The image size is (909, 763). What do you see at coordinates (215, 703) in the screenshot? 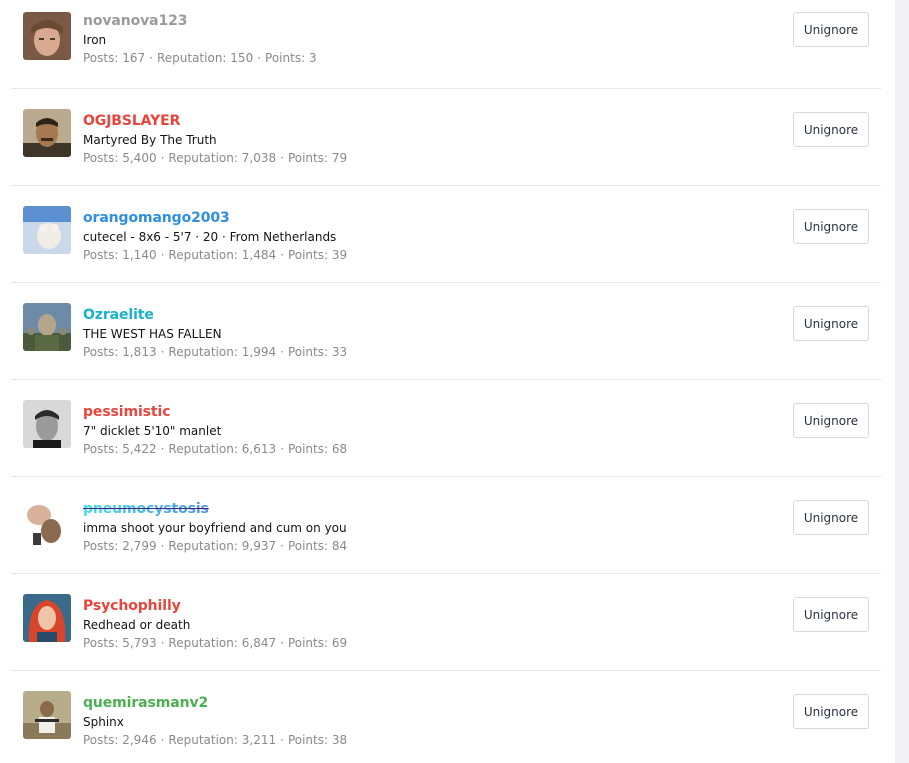
I see `username-link: quemirasmanv2` at bounding box center [215, 703].